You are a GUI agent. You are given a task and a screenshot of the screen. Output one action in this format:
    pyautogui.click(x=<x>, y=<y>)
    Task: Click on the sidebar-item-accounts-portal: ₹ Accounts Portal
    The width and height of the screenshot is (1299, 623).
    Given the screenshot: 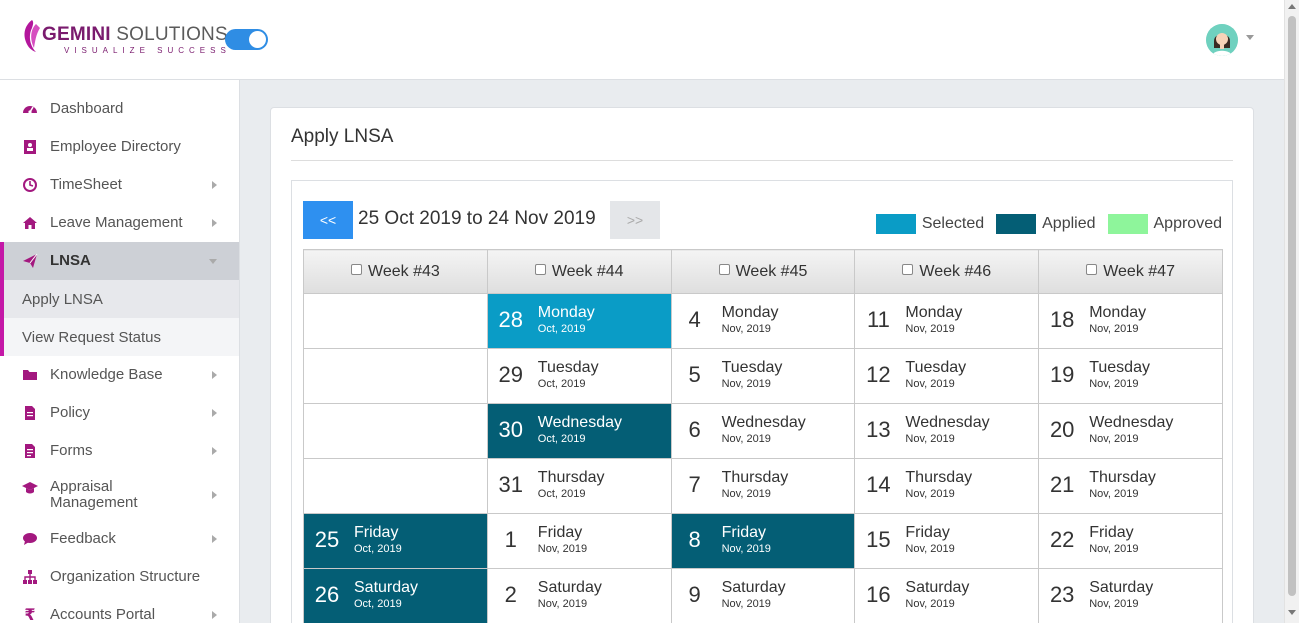 What is the action you would take?
    pyautogui.click(x=119, y=609)
    